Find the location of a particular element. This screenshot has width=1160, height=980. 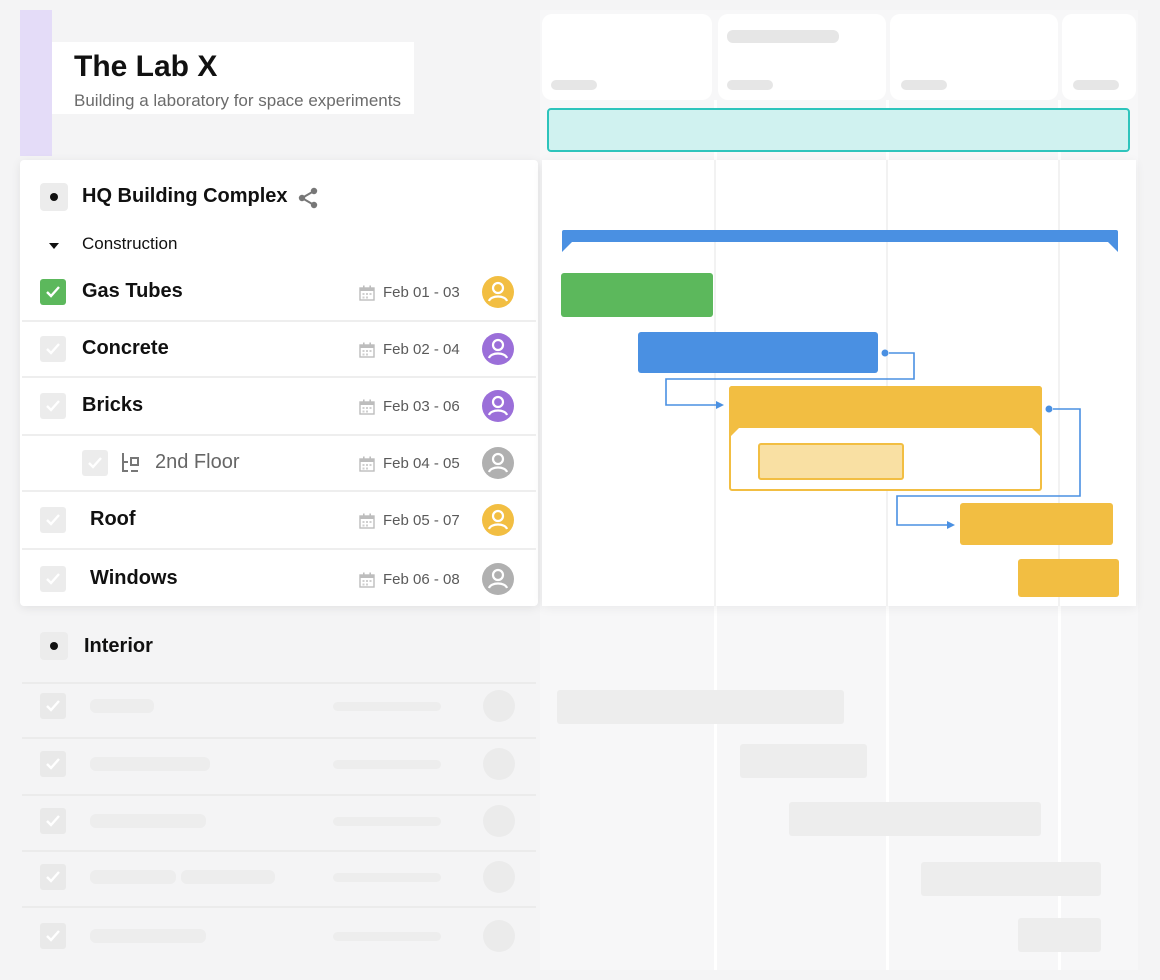

group-bullet-icon is located at coordinates (54, 646).